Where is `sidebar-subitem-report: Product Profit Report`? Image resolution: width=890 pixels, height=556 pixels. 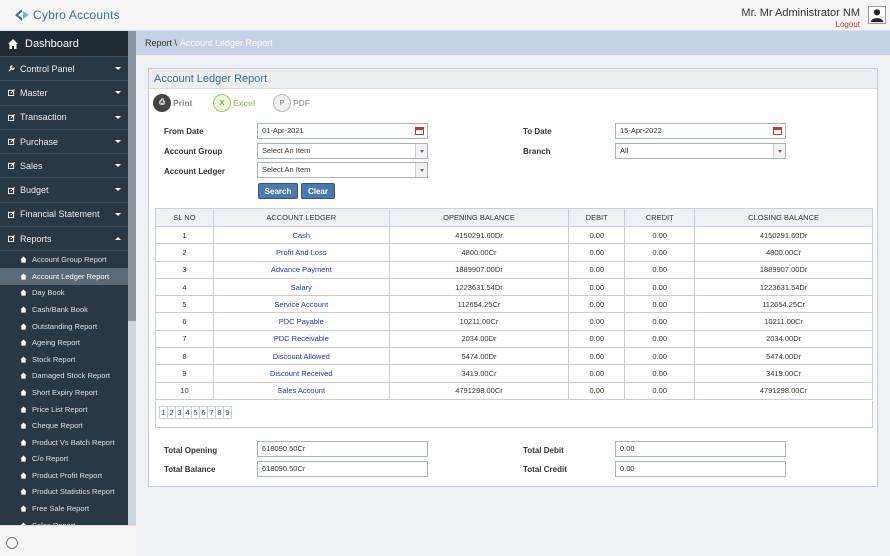 sidebar-subitem-report: Product Profit Report is located at coordinates (64, 475).